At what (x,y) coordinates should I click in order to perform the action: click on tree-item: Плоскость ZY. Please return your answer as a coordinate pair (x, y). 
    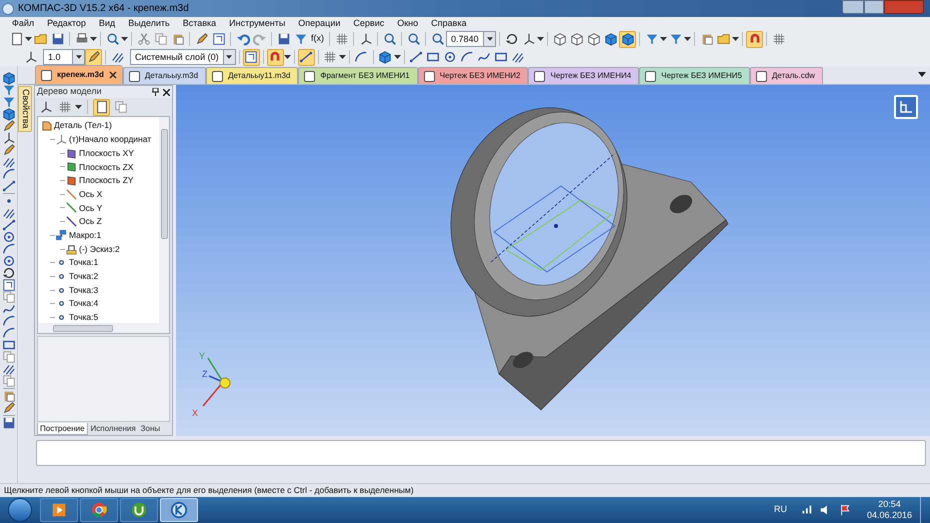
    Looking at the image, I should click on (98, 181).